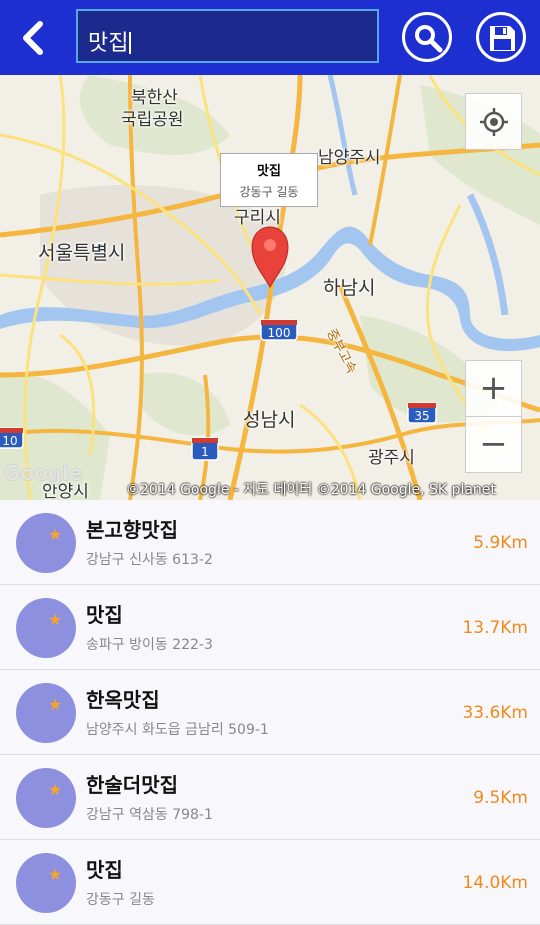 The width and height of the screenshot is (540, 925). I want to click on list-item: ★ 본고향맛집 강남구 신사동 613-2 5.9Km, so click(270, 542).